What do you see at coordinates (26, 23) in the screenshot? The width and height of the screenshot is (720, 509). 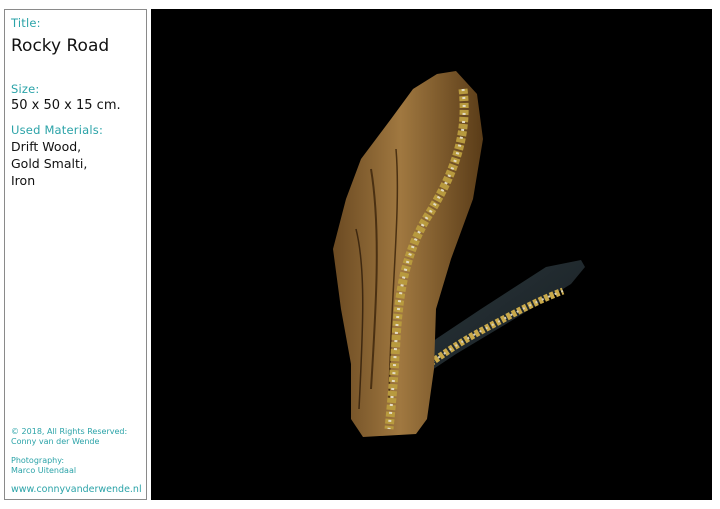 I see `title-label: Title:` at bounding box center [26, 23].